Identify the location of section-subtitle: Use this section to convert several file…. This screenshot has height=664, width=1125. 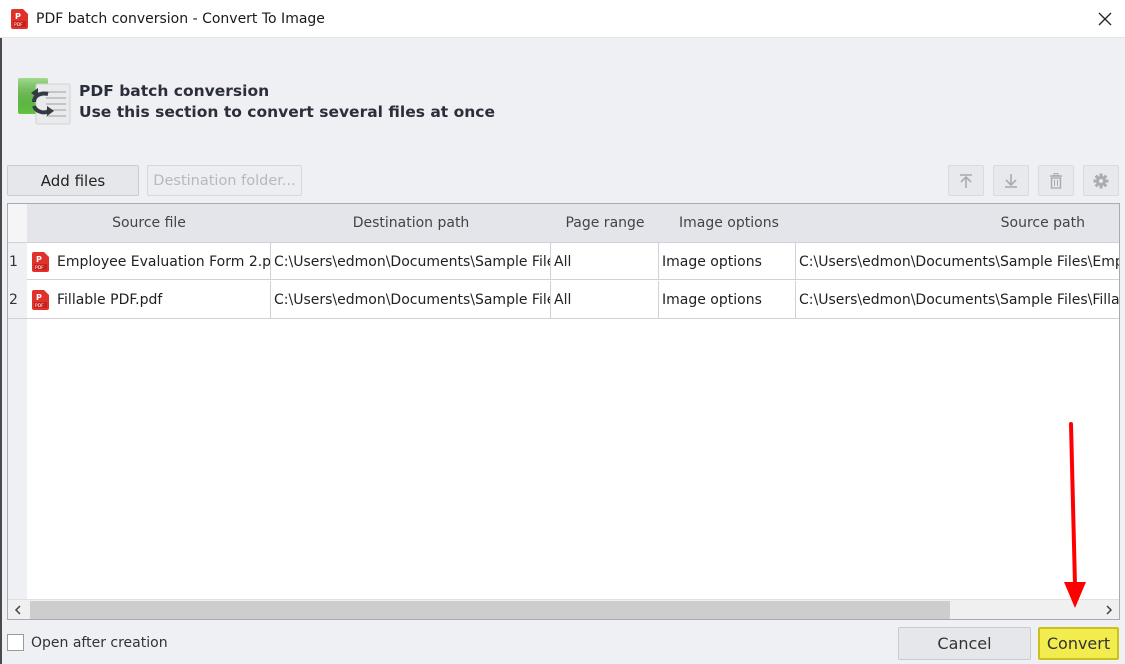
(287, 112).